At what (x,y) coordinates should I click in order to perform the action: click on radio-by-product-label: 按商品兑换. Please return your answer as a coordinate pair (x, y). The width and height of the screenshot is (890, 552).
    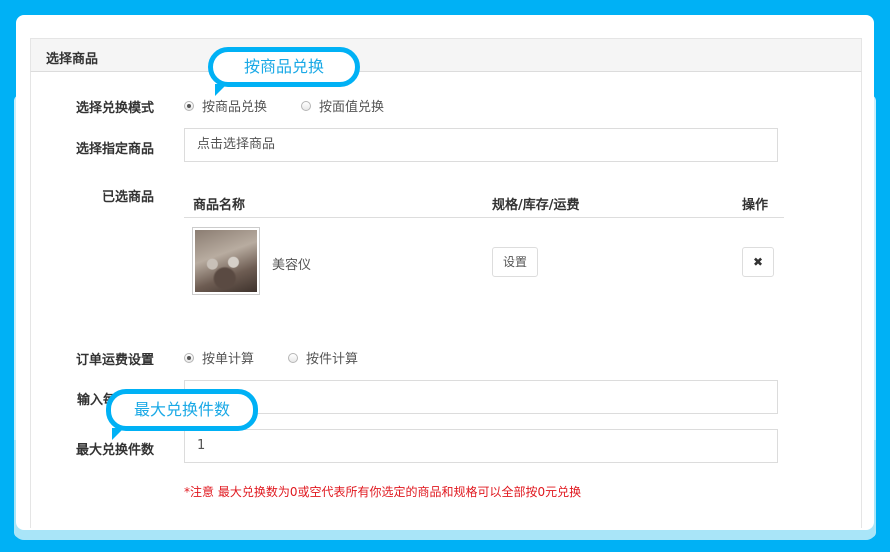
    Looking at the image, I should click on (235, 107).